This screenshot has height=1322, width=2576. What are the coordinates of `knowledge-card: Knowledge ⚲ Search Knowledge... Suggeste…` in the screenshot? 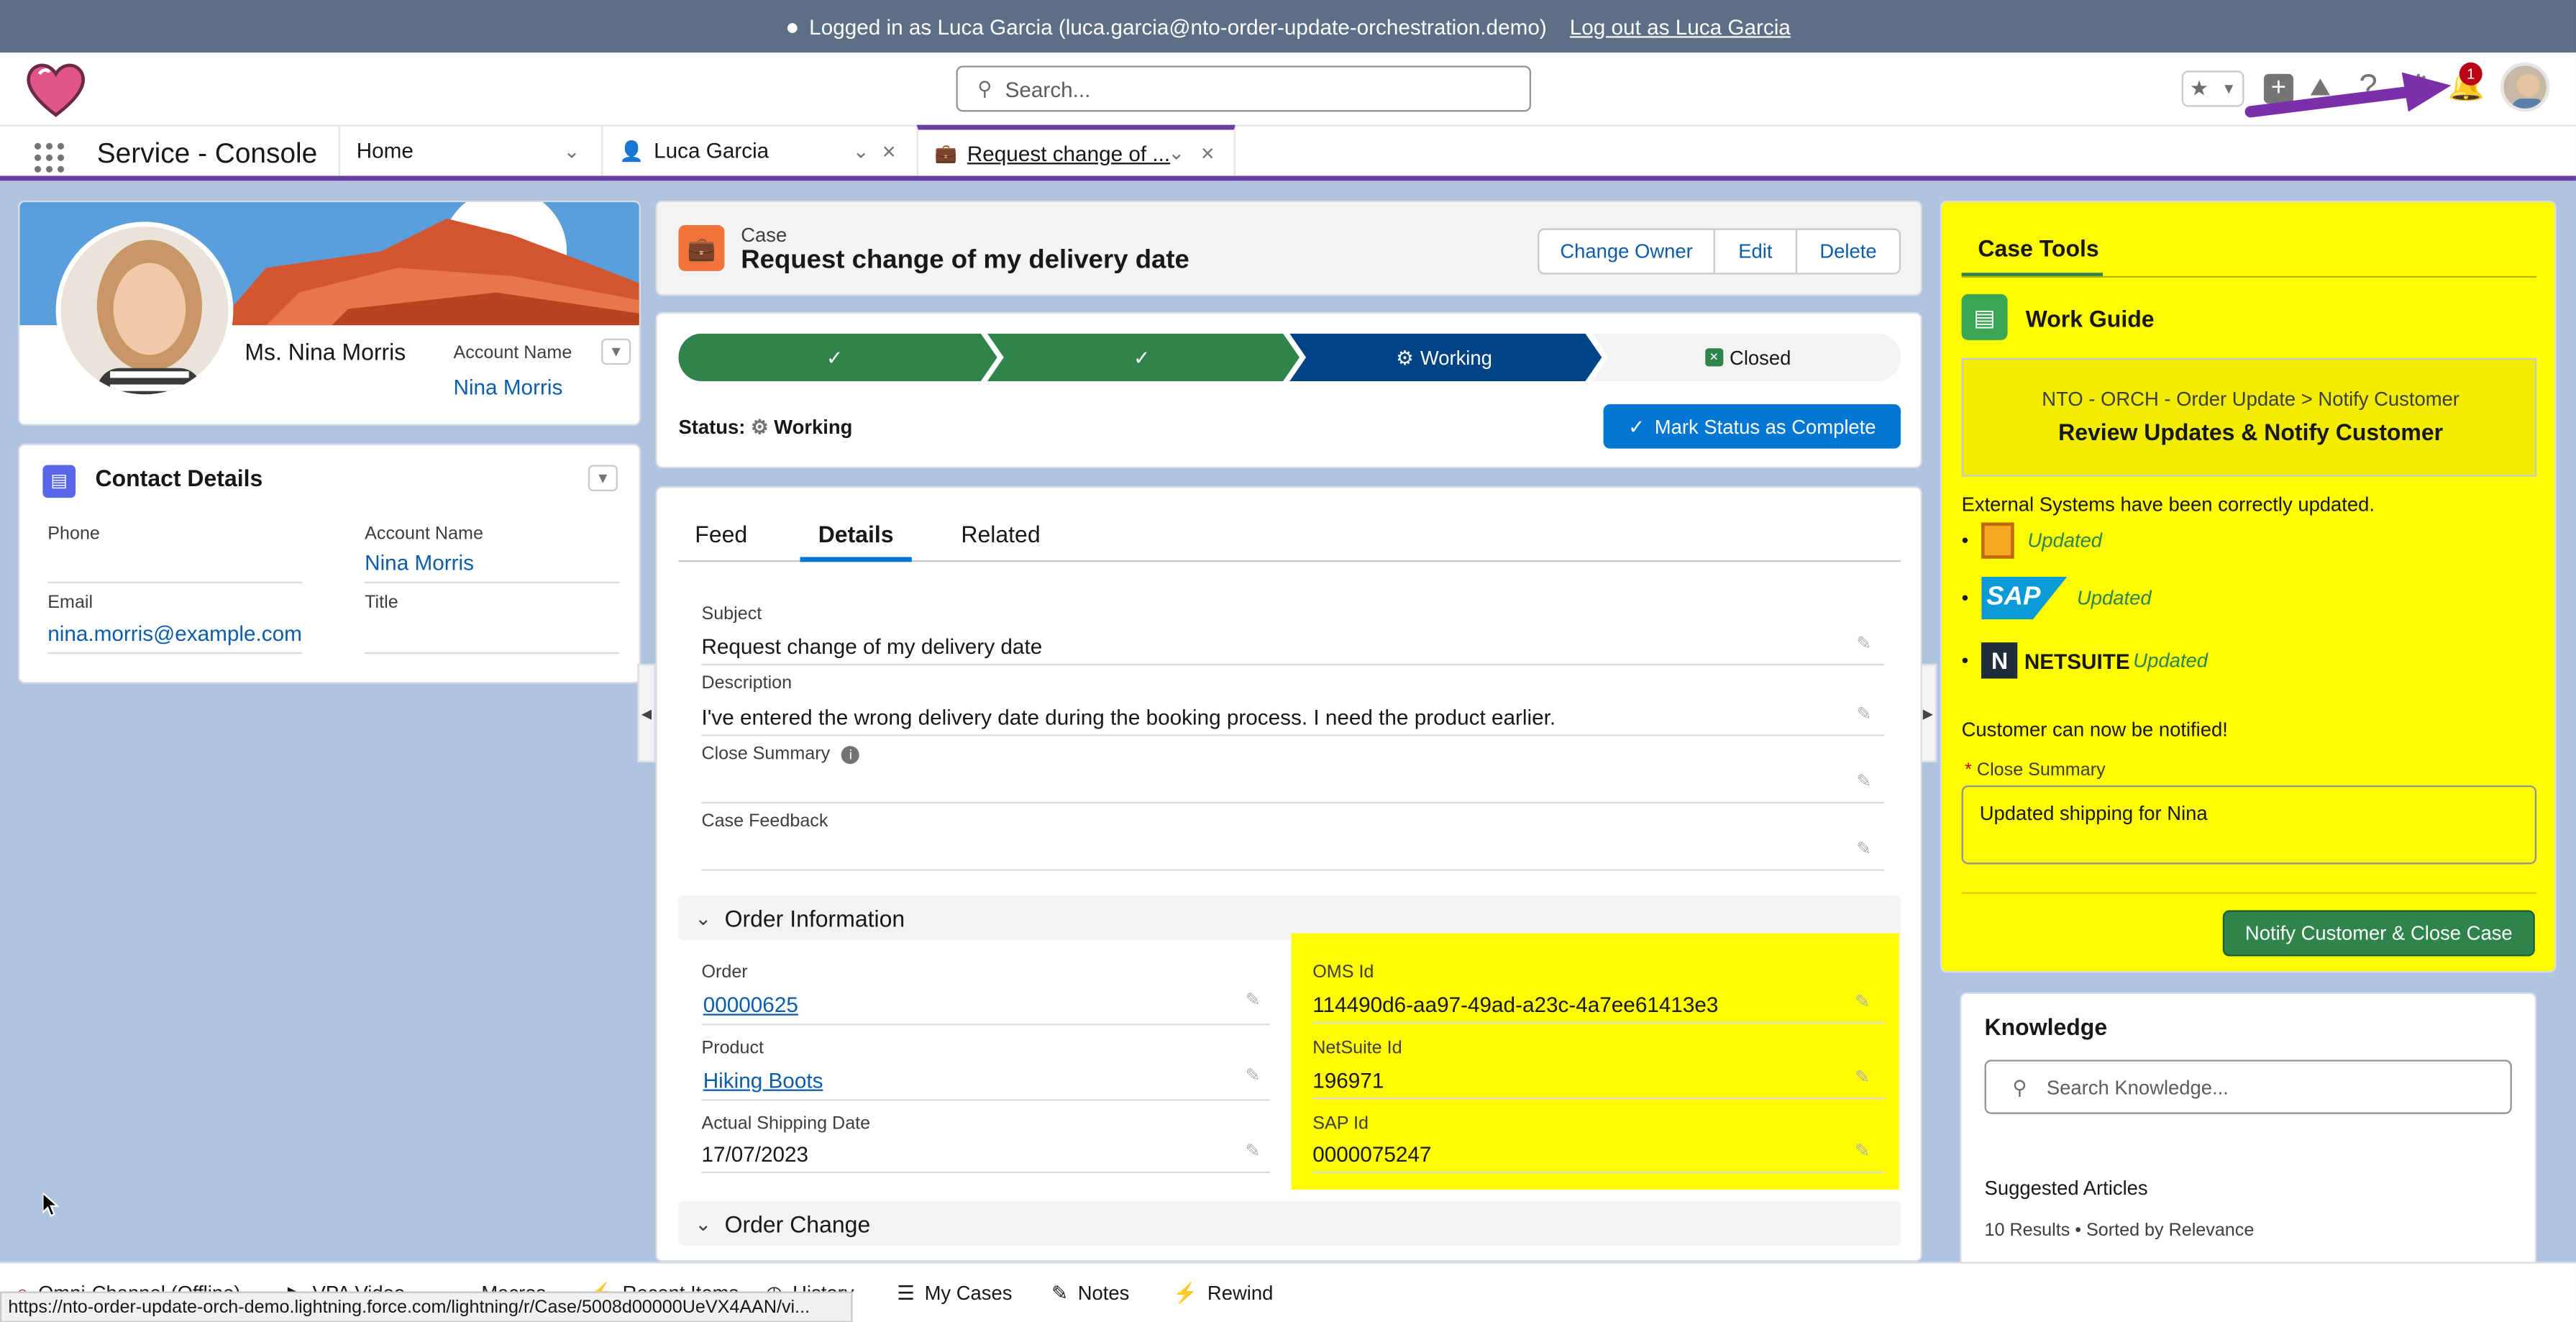 It's located at (2248, 1132).